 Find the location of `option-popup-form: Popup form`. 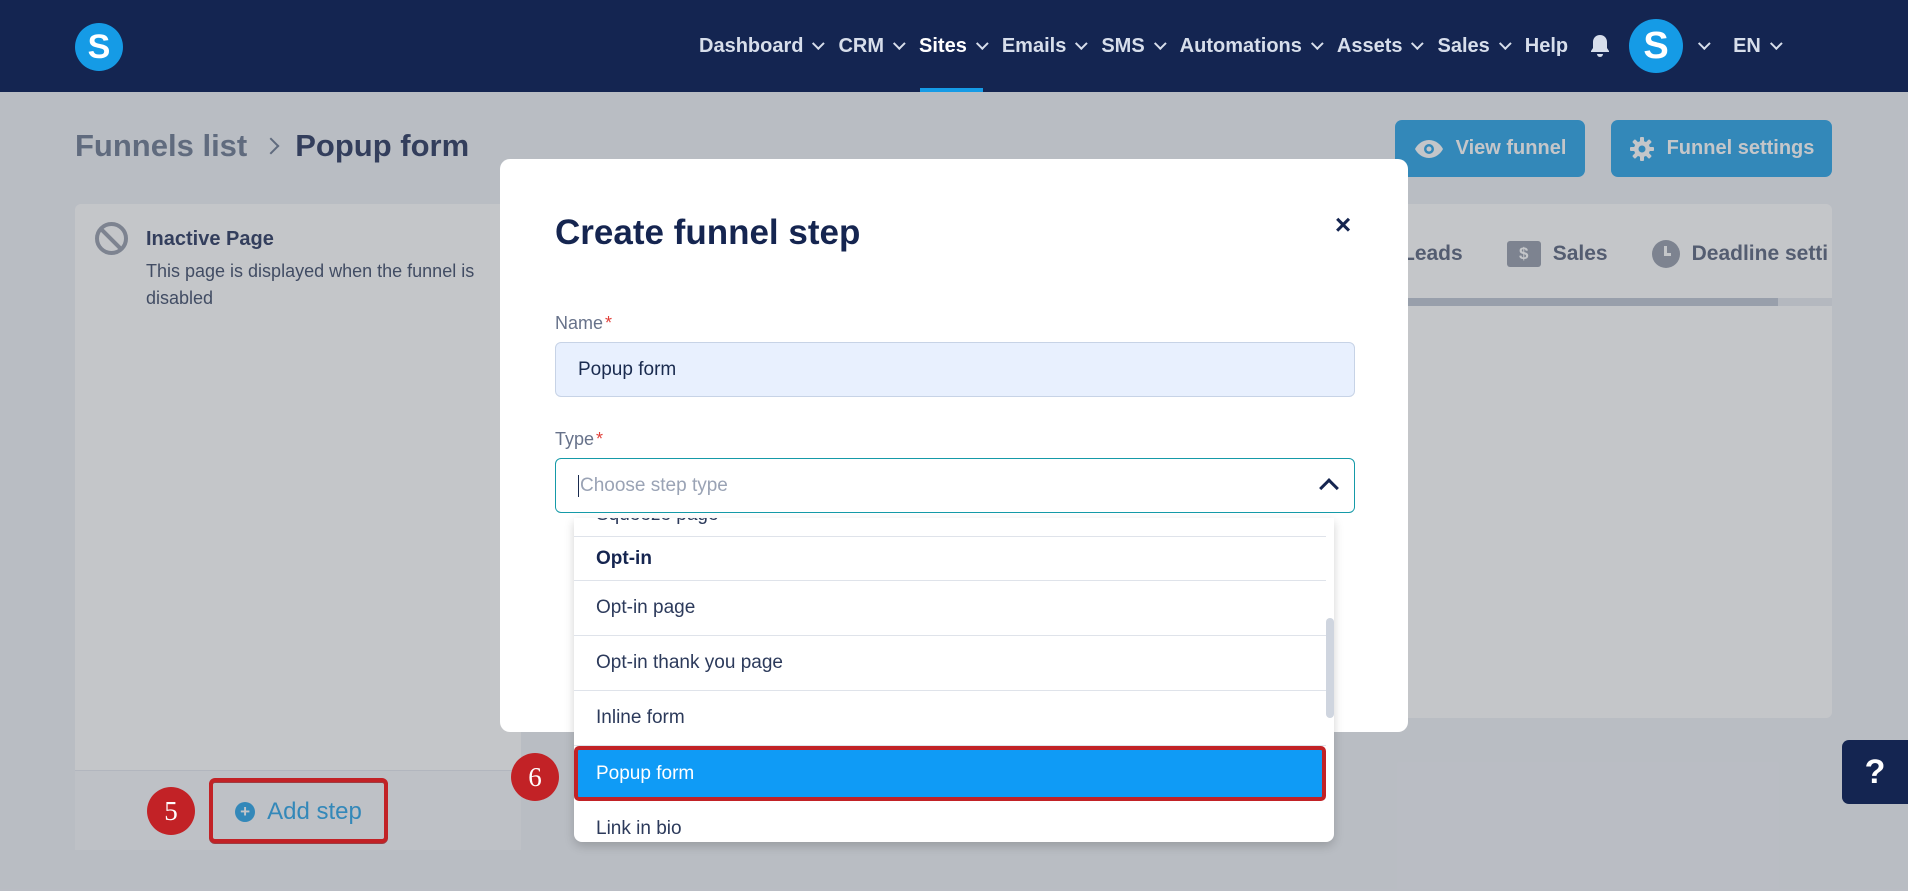

option-popup-form: Popup form is located at coordinates (950, 773).